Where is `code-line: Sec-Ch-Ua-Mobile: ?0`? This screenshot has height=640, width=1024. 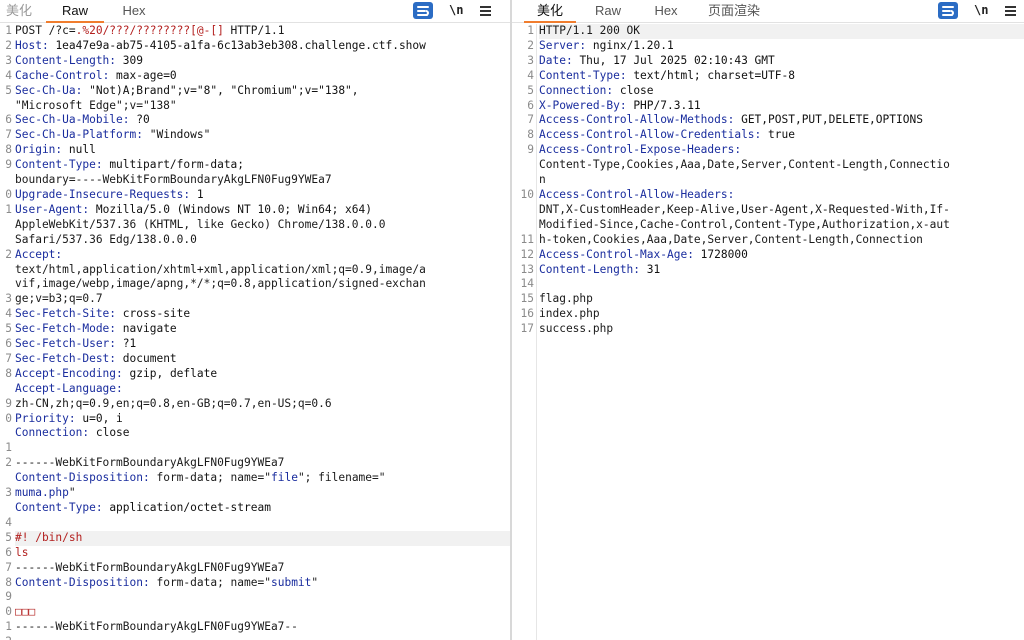 code-line: Sec-Ch-Ua-Mobile: ?0 is located at coordinates (262, 120).